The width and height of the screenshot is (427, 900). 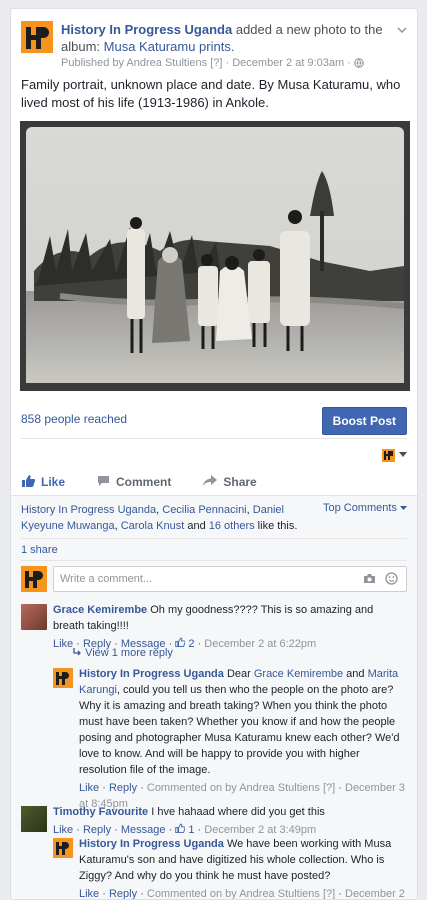 What do you see at coordinates (129, 653) in the screenshot?
I see `view-more-label: View 1 more reply` at bounding box center [129, 653].